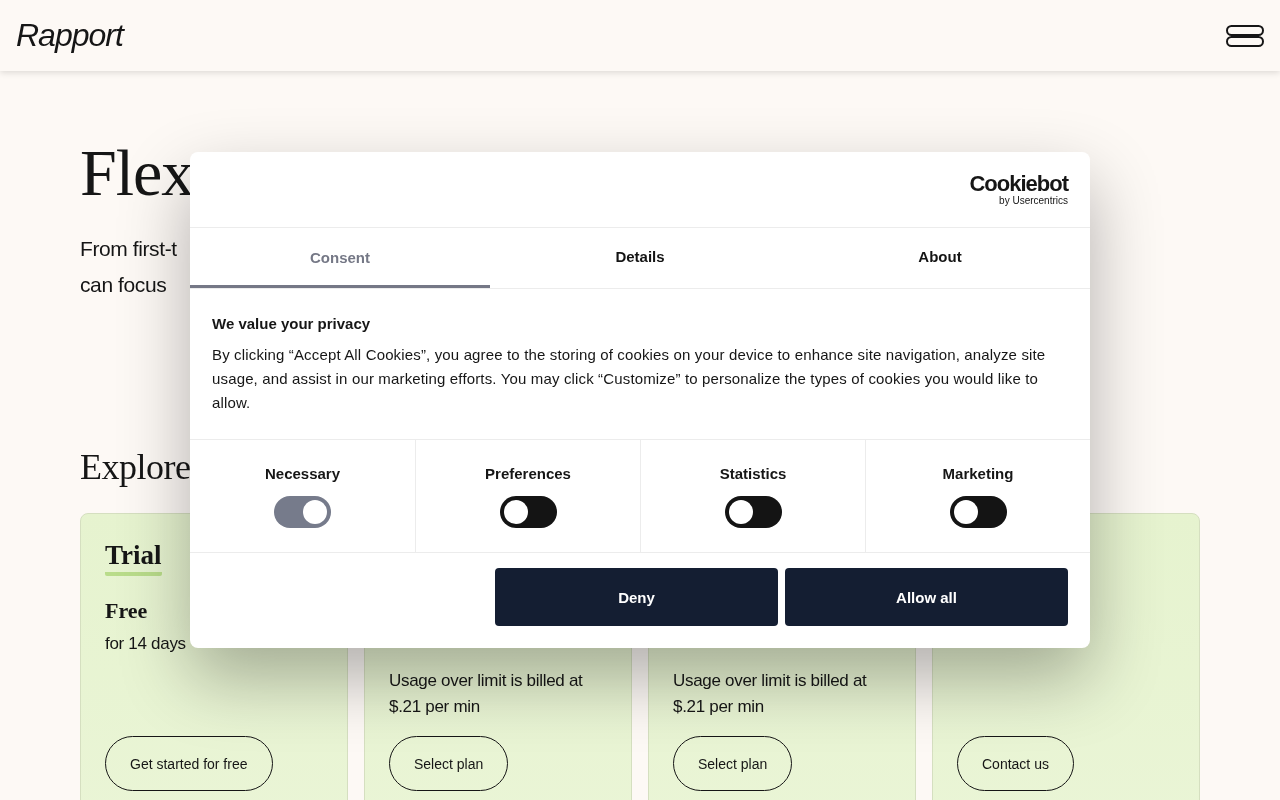 The width and height of the screenshot is (1280, 800). What do you see at coordinates (69, 35) in the screenshot?
I see `logo: Rapport` at bounding box center [69, 35].